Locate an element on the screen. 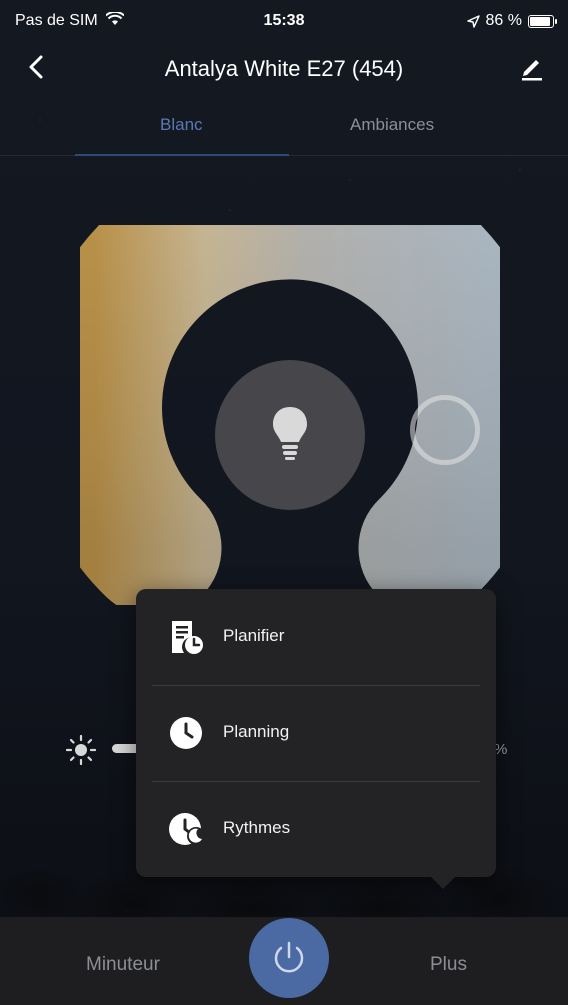 This screenshot has height=1005, width=568. color-temperature-knob is located at coordinates (445, 430).